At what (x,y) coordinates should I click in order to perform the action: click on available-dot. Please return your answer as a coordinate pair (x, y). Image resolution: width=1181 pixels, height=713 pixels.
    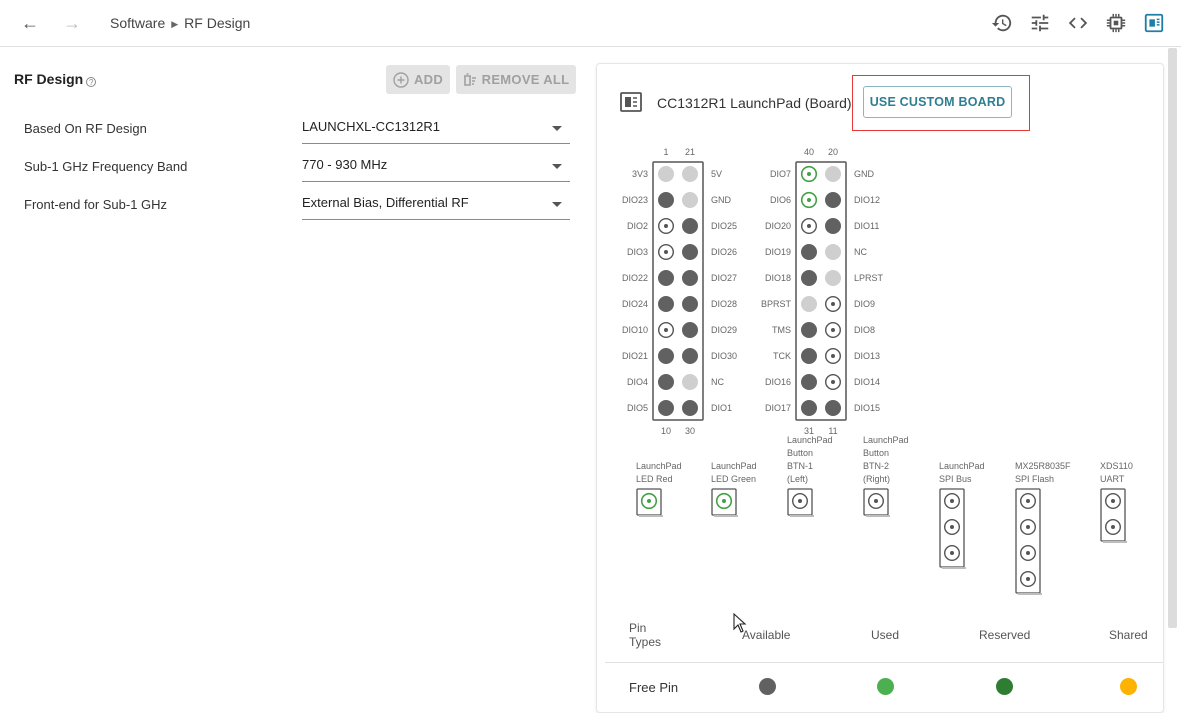
    Looking at the image, I should click on (767, 686).